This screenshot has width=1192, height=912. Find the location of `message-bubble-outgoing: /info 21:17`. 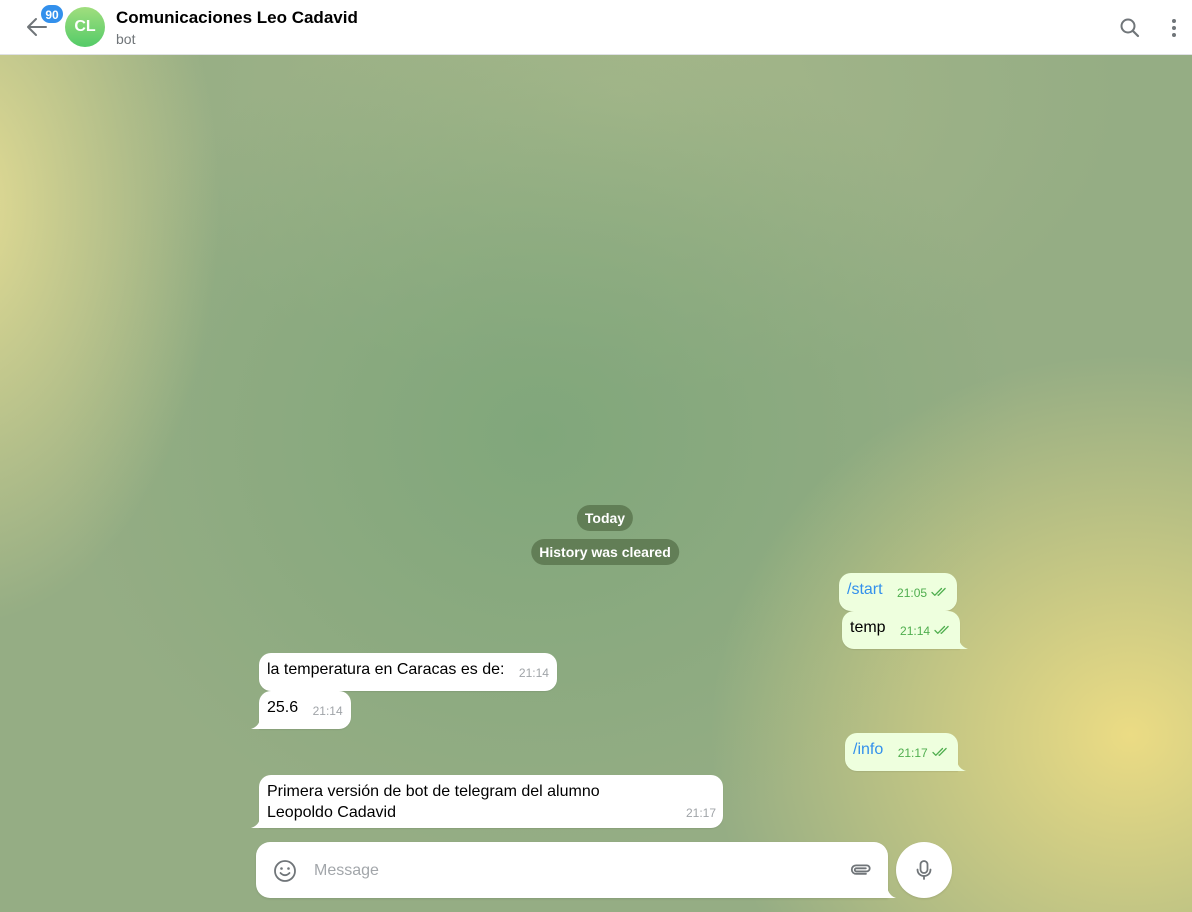

message-bubble-outgoing: /info 21:17 is located at coordinates (906, 752).